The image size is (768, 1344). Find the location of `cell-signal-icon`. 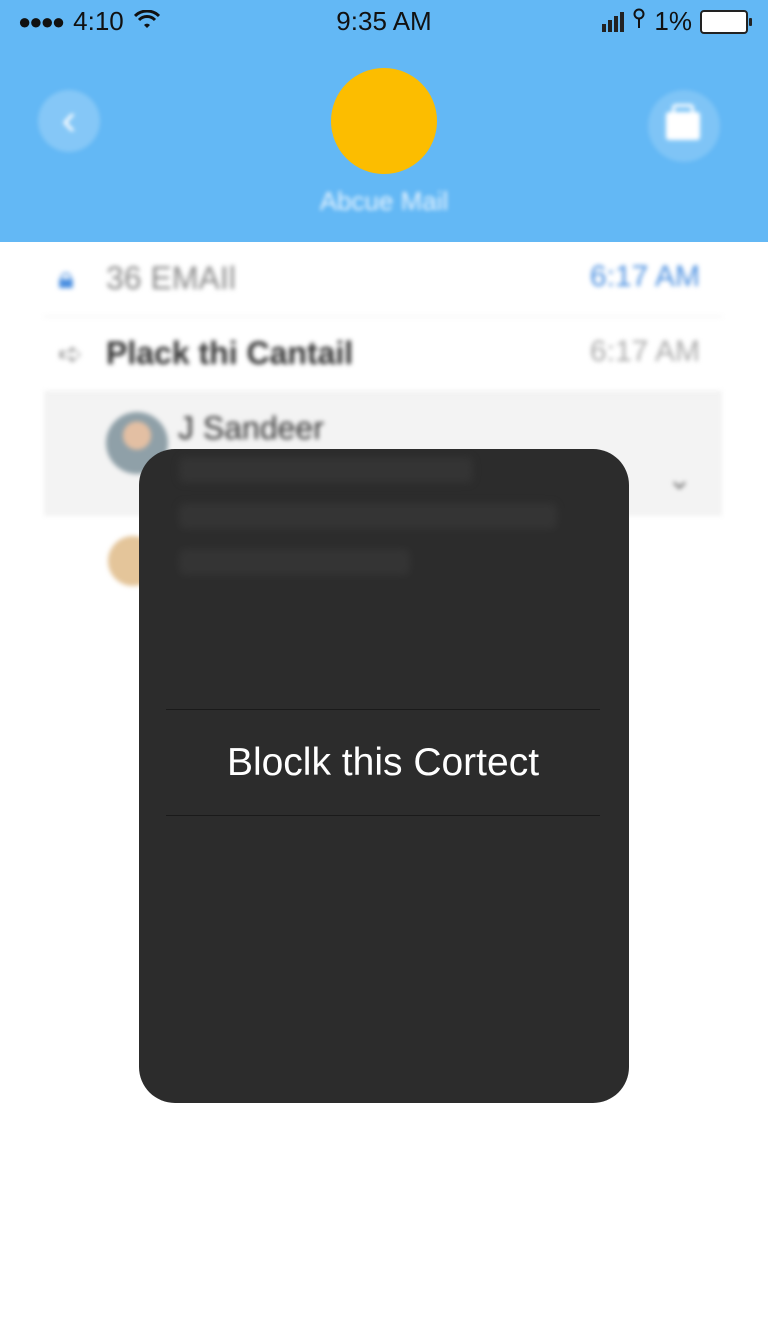

cell-signal-icon is located at coordinates (613, 21).